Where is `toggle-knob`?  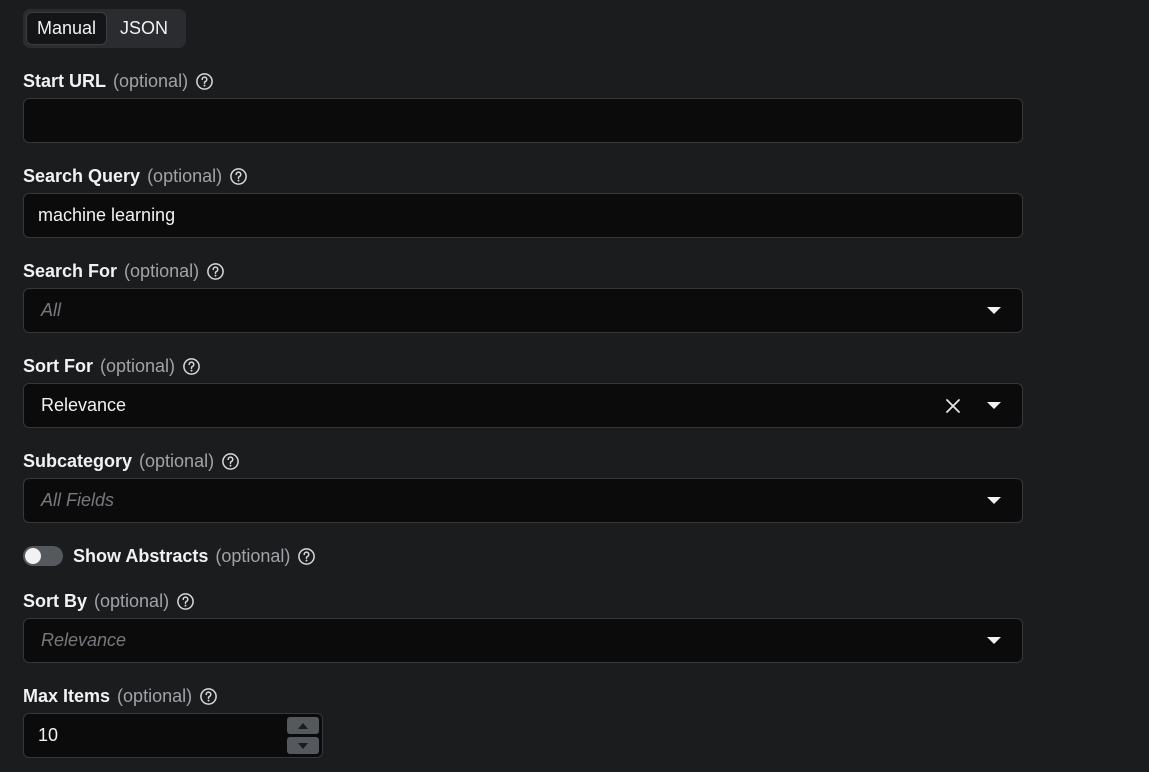
toggle-knob is located at coordinates (33, 556).